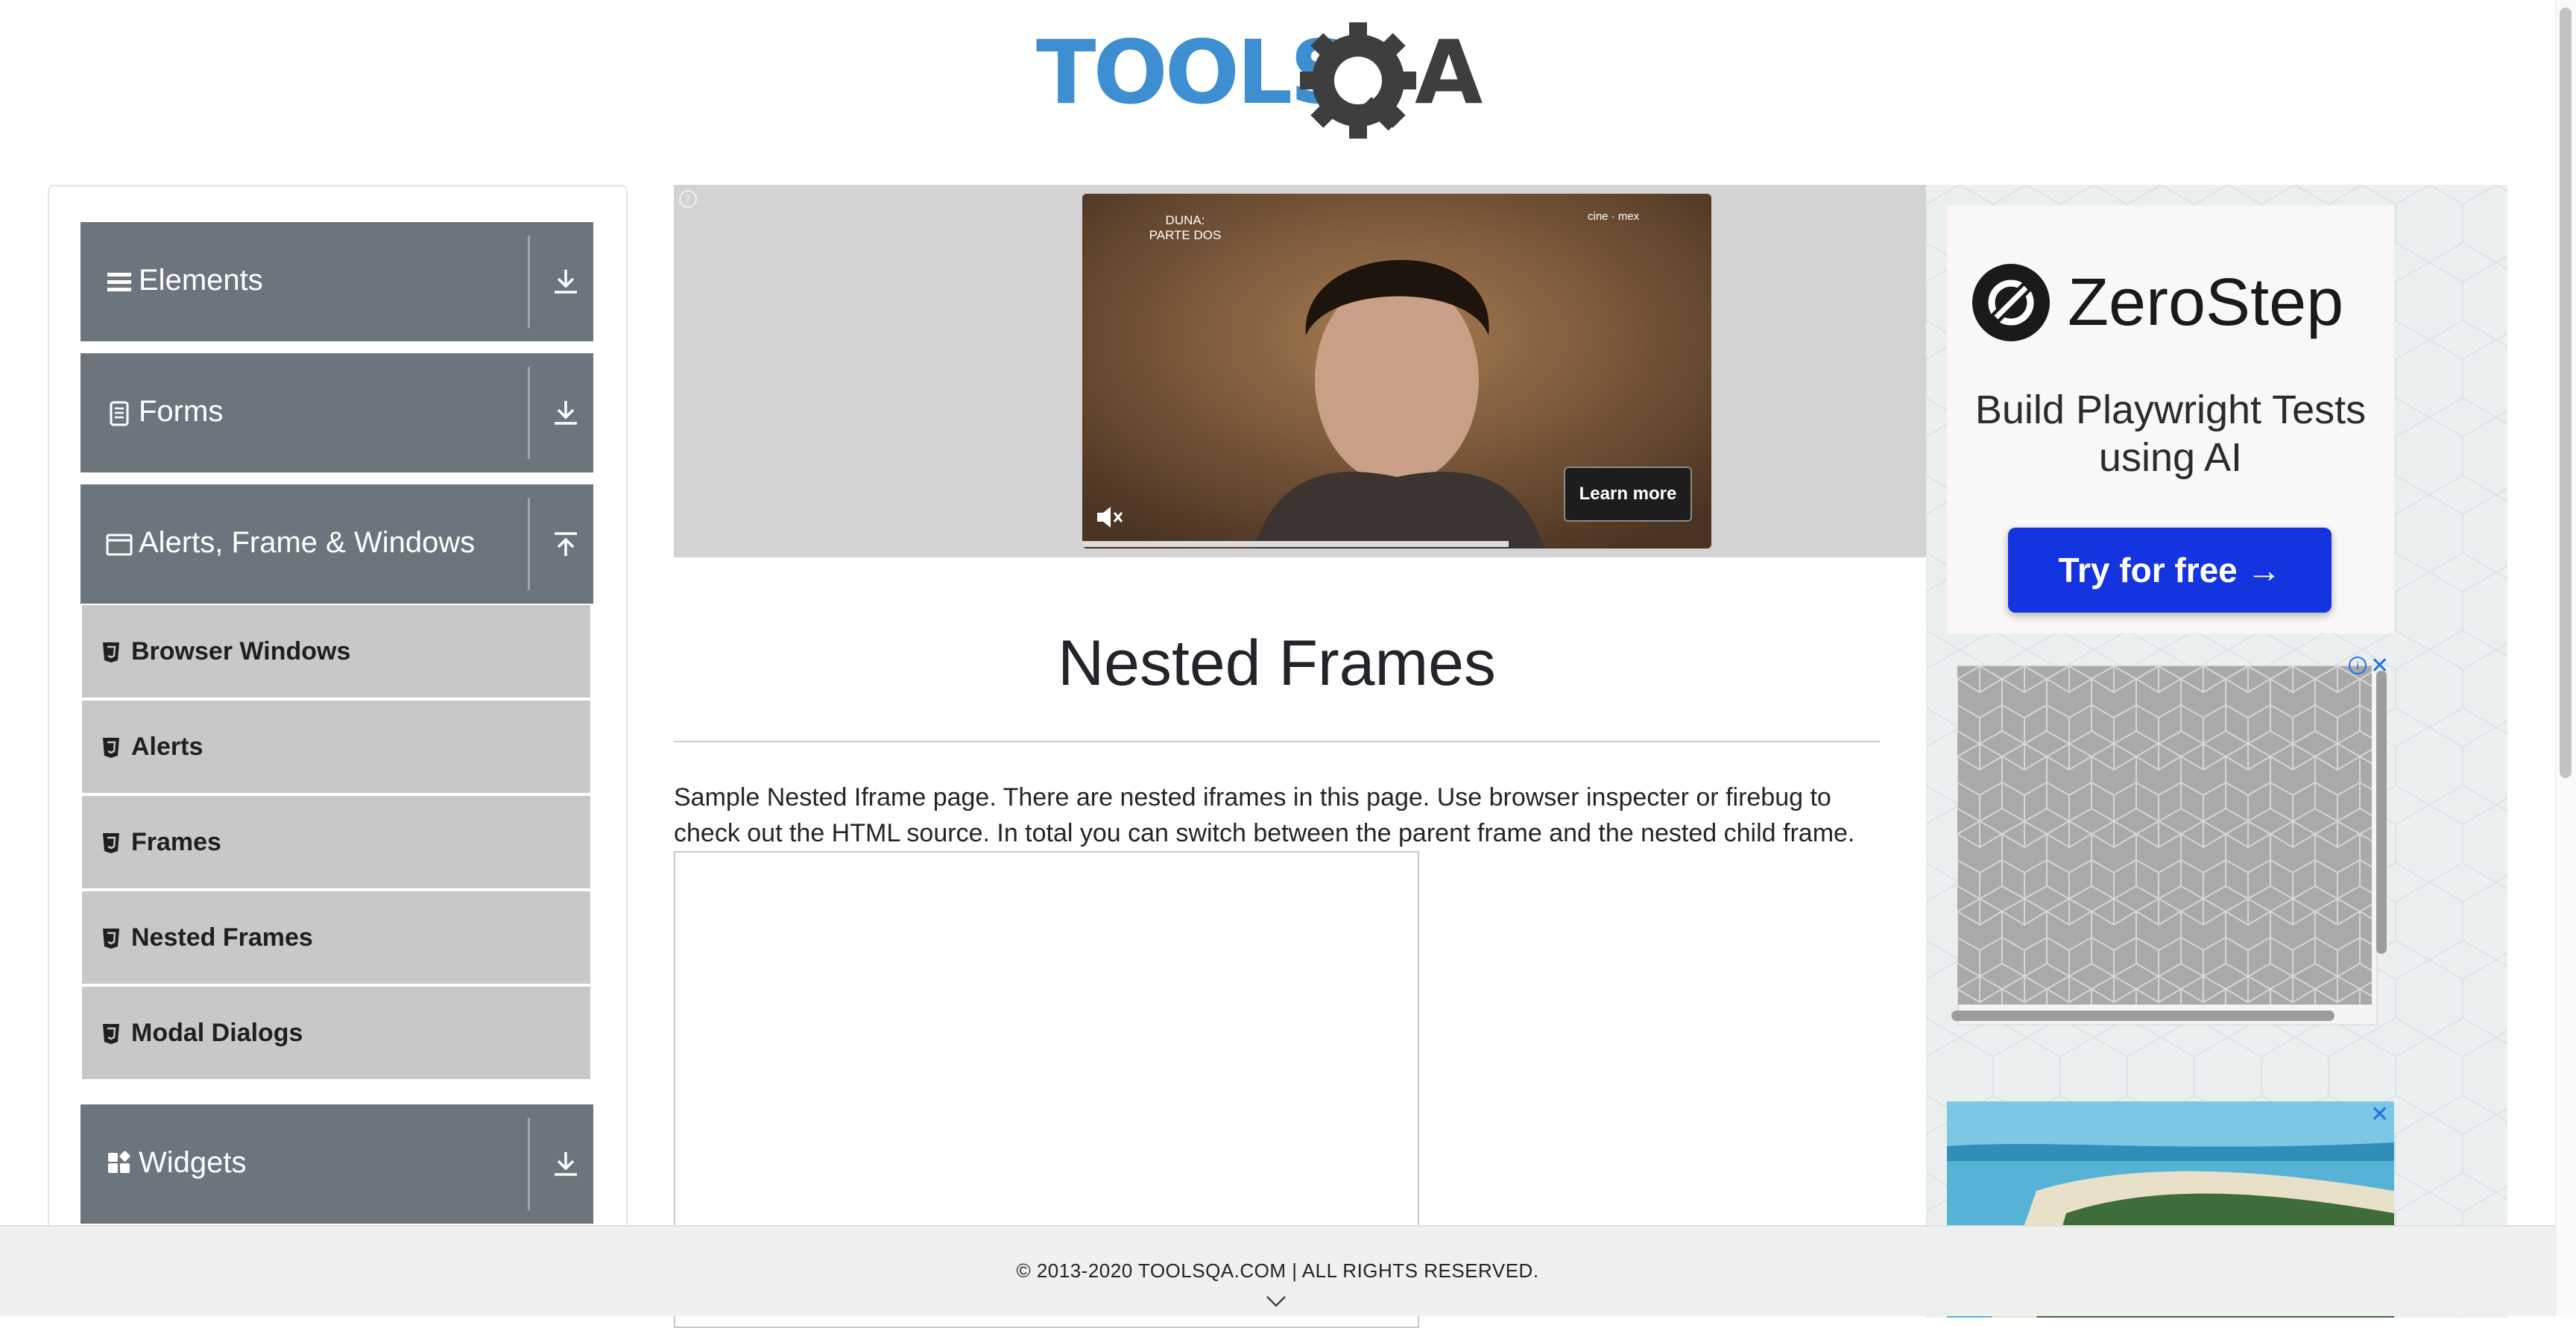 This screenshot has height=1328, width=2576. What do you see at coordinates (119, 413) in the screenshot?
I see `form-icon` at bounding box center [119, 413].